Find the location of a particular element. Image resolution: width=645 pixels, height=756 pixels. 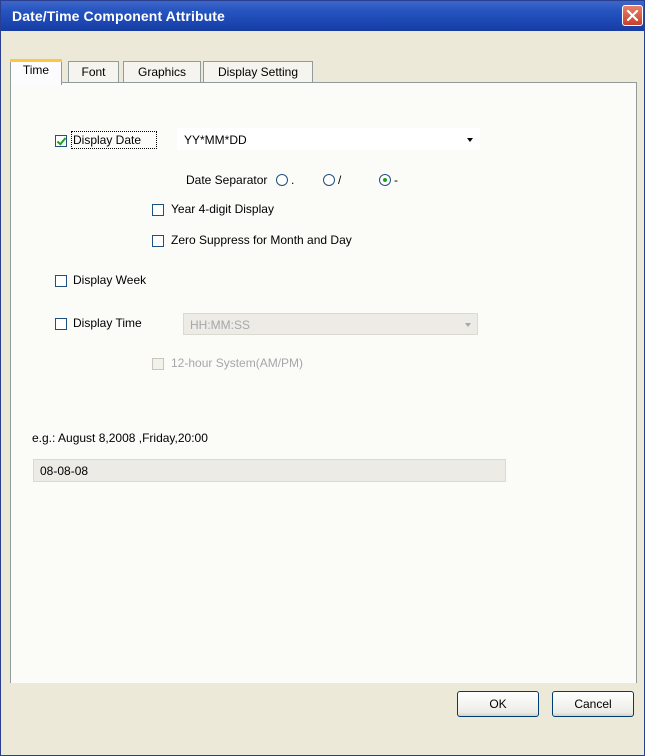

twelve-hour-checkbox is located at coordinates (158, 364).